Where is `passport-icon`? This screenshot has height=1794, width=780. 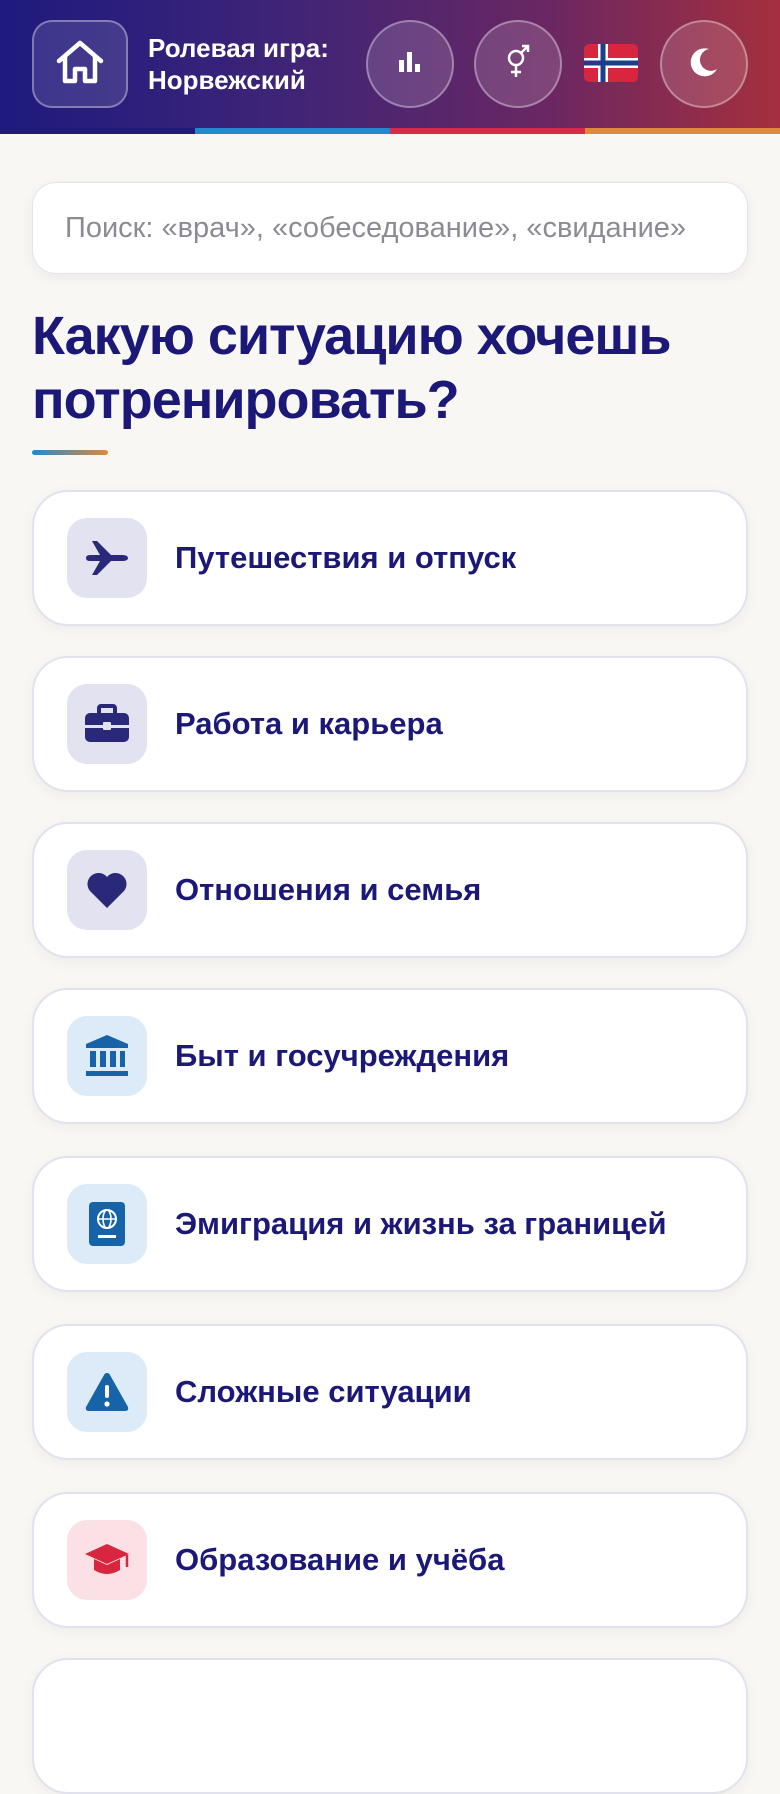 passport-icon is located at coordinates (107, 1224).